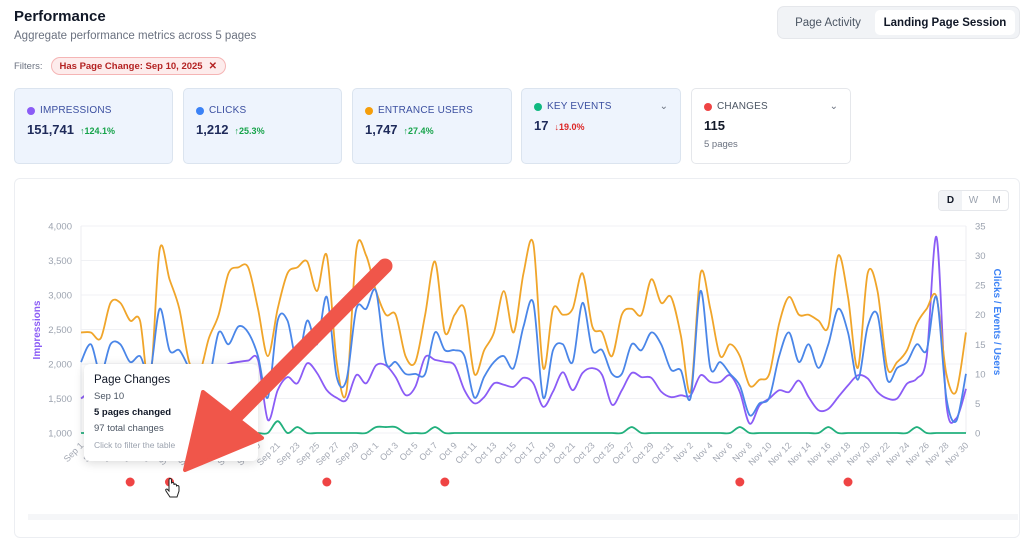 The height and width of the screenshot is (538, 1024). What do you see at coordinates (74, 452) in the screenshot?
I see `x-tick-label: Sep 1` at bounding box center [74, 452].